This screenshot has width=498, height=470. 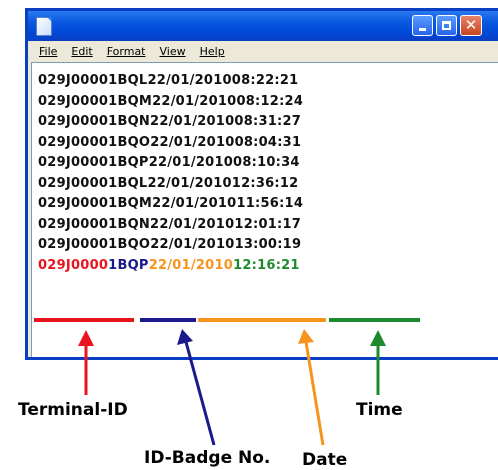 What do you see at coordinates (314, 393) in the screenshot?
I see `date-arrow` at bounding box center [314, 393].